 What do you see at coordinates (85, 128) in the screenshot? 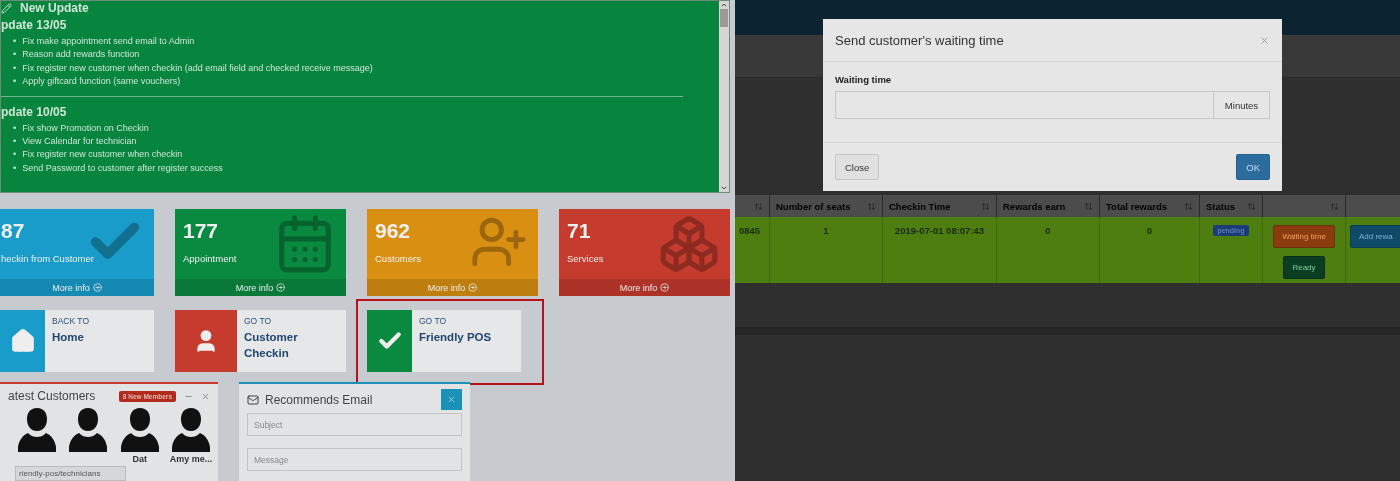
I see `update-item: Fix show Promotion on Checkin` at bounding box center [85, 128].